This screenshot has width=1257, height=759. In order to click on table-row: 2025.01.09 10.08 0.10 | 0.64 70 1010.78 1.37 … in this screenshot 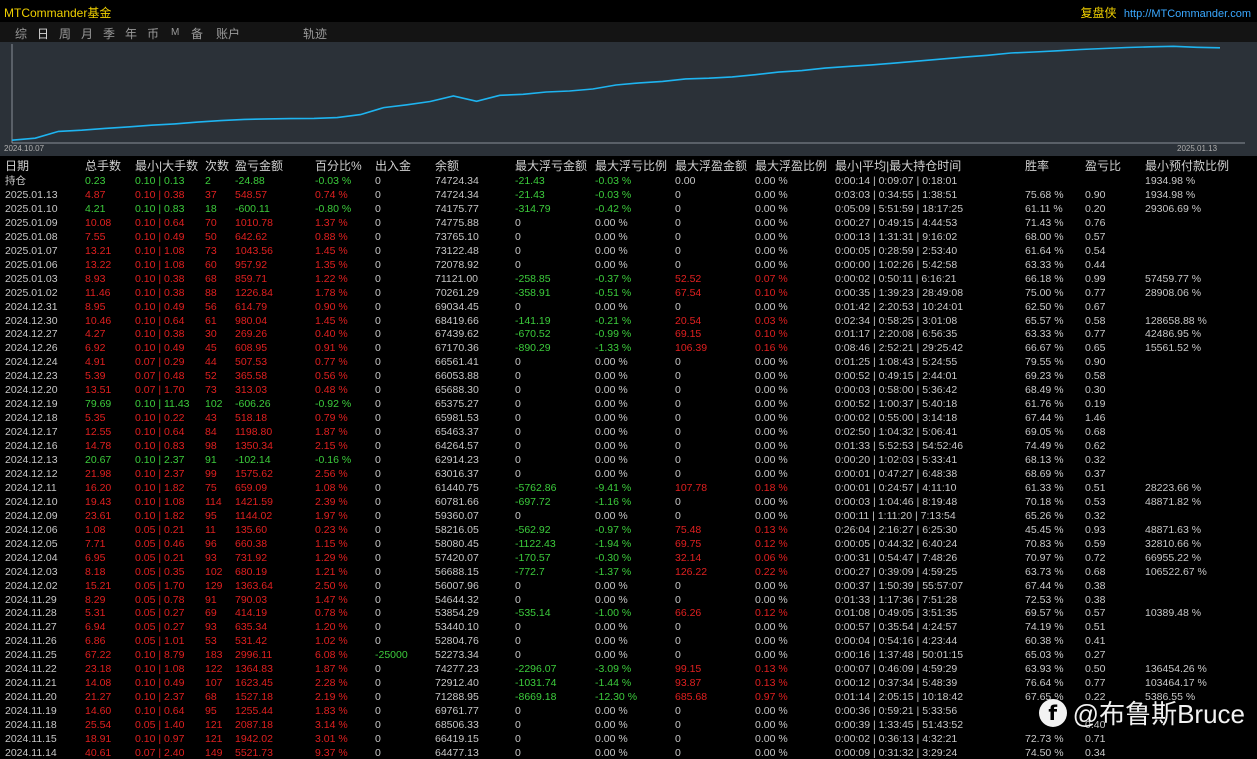, I will do `click(628, 223)`.